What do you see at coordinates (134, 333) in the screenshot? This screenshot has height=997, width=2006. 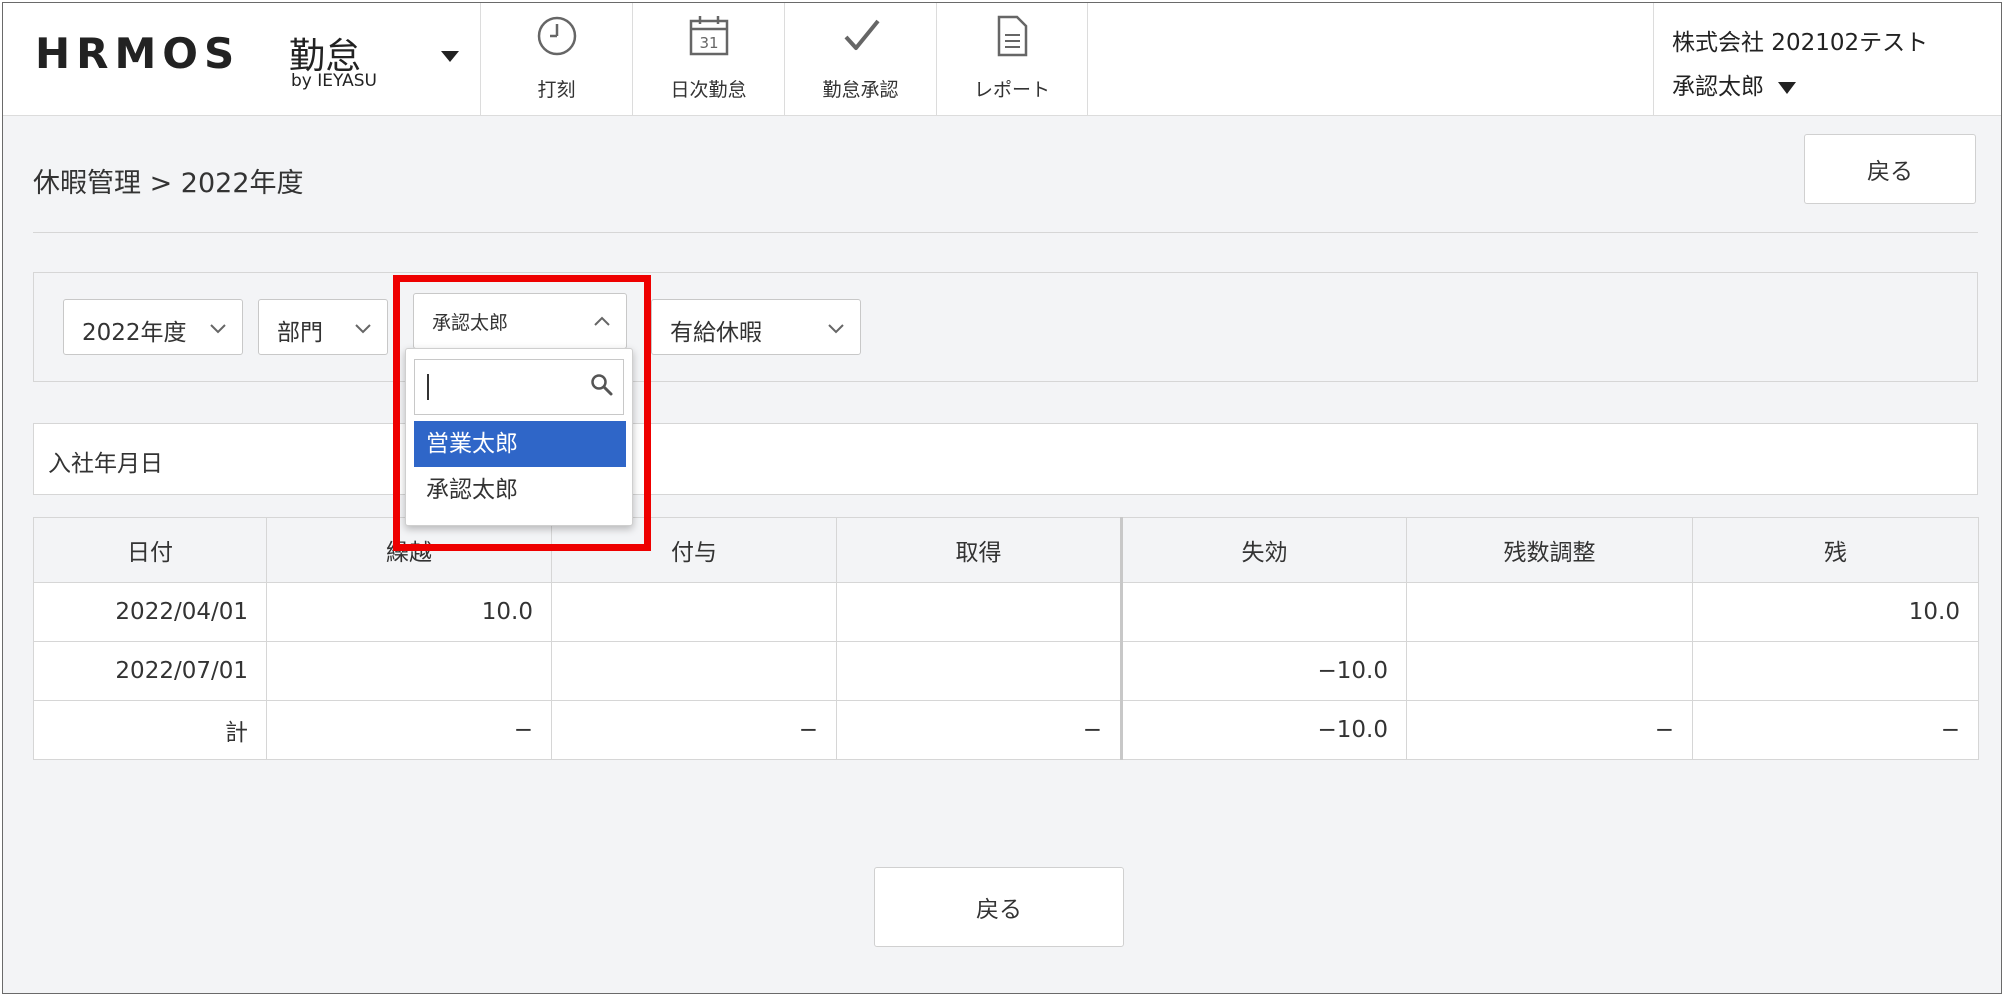 I see `year-select-value: 2022年度` at bounding box center [134, 333].